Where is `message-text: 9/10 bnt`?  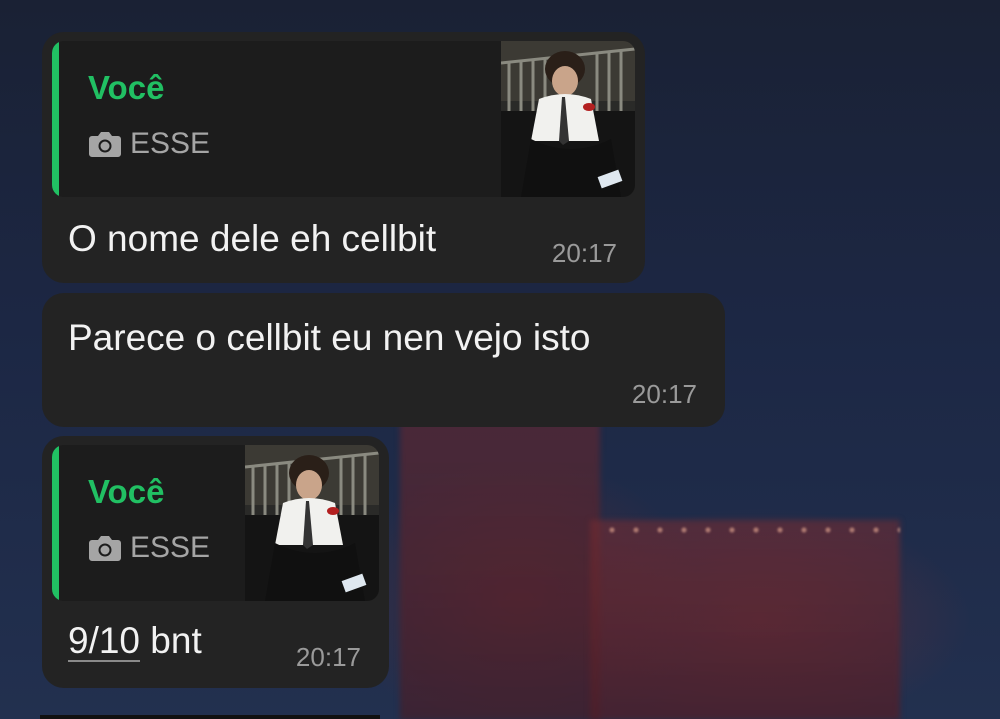
message-text: 9/10 bnt is located at coordinates (135, 641).